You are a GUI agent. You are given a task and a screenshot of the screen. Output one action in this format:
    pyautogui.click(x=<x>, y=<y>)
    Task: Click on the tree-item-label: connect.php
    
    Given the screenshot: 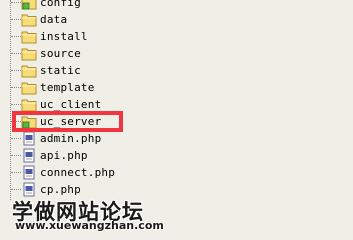 What is the action you would take?
    pyautogui.click(x=78, y=172)
    